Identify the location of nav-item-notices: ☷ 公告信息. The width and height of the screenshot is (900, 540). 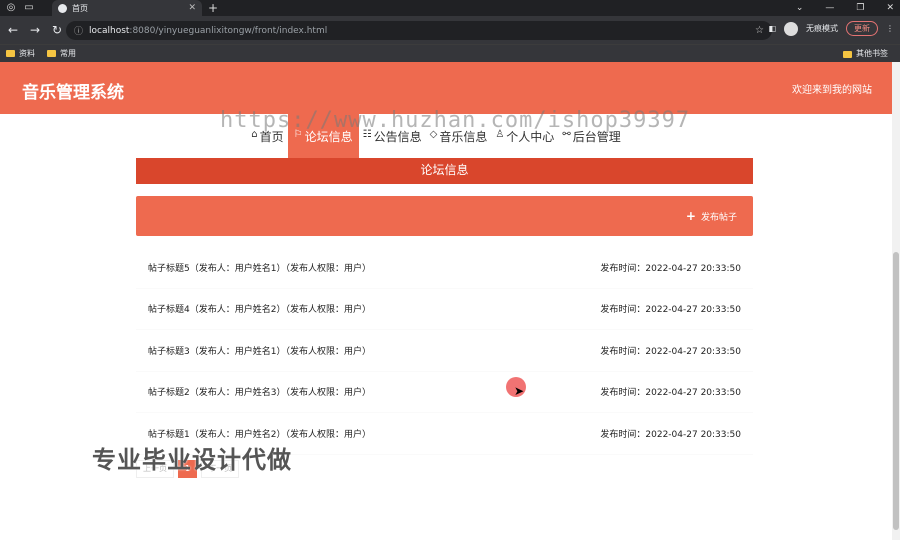
(392, 136).